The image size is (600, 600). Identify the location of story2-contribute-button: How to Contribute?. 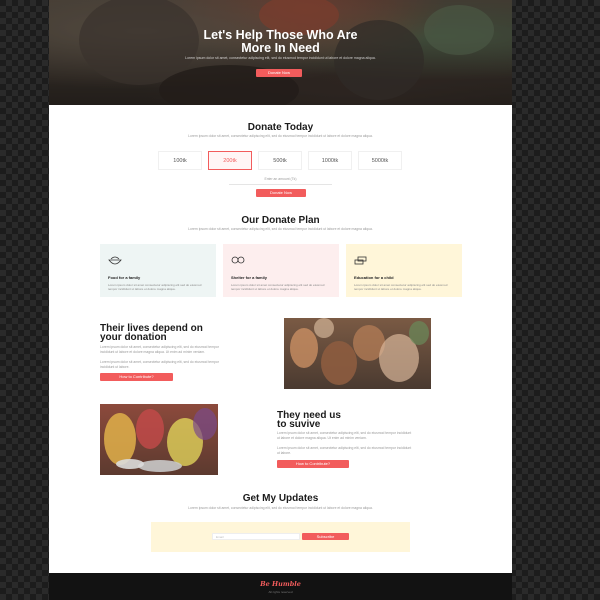
(313, 464).